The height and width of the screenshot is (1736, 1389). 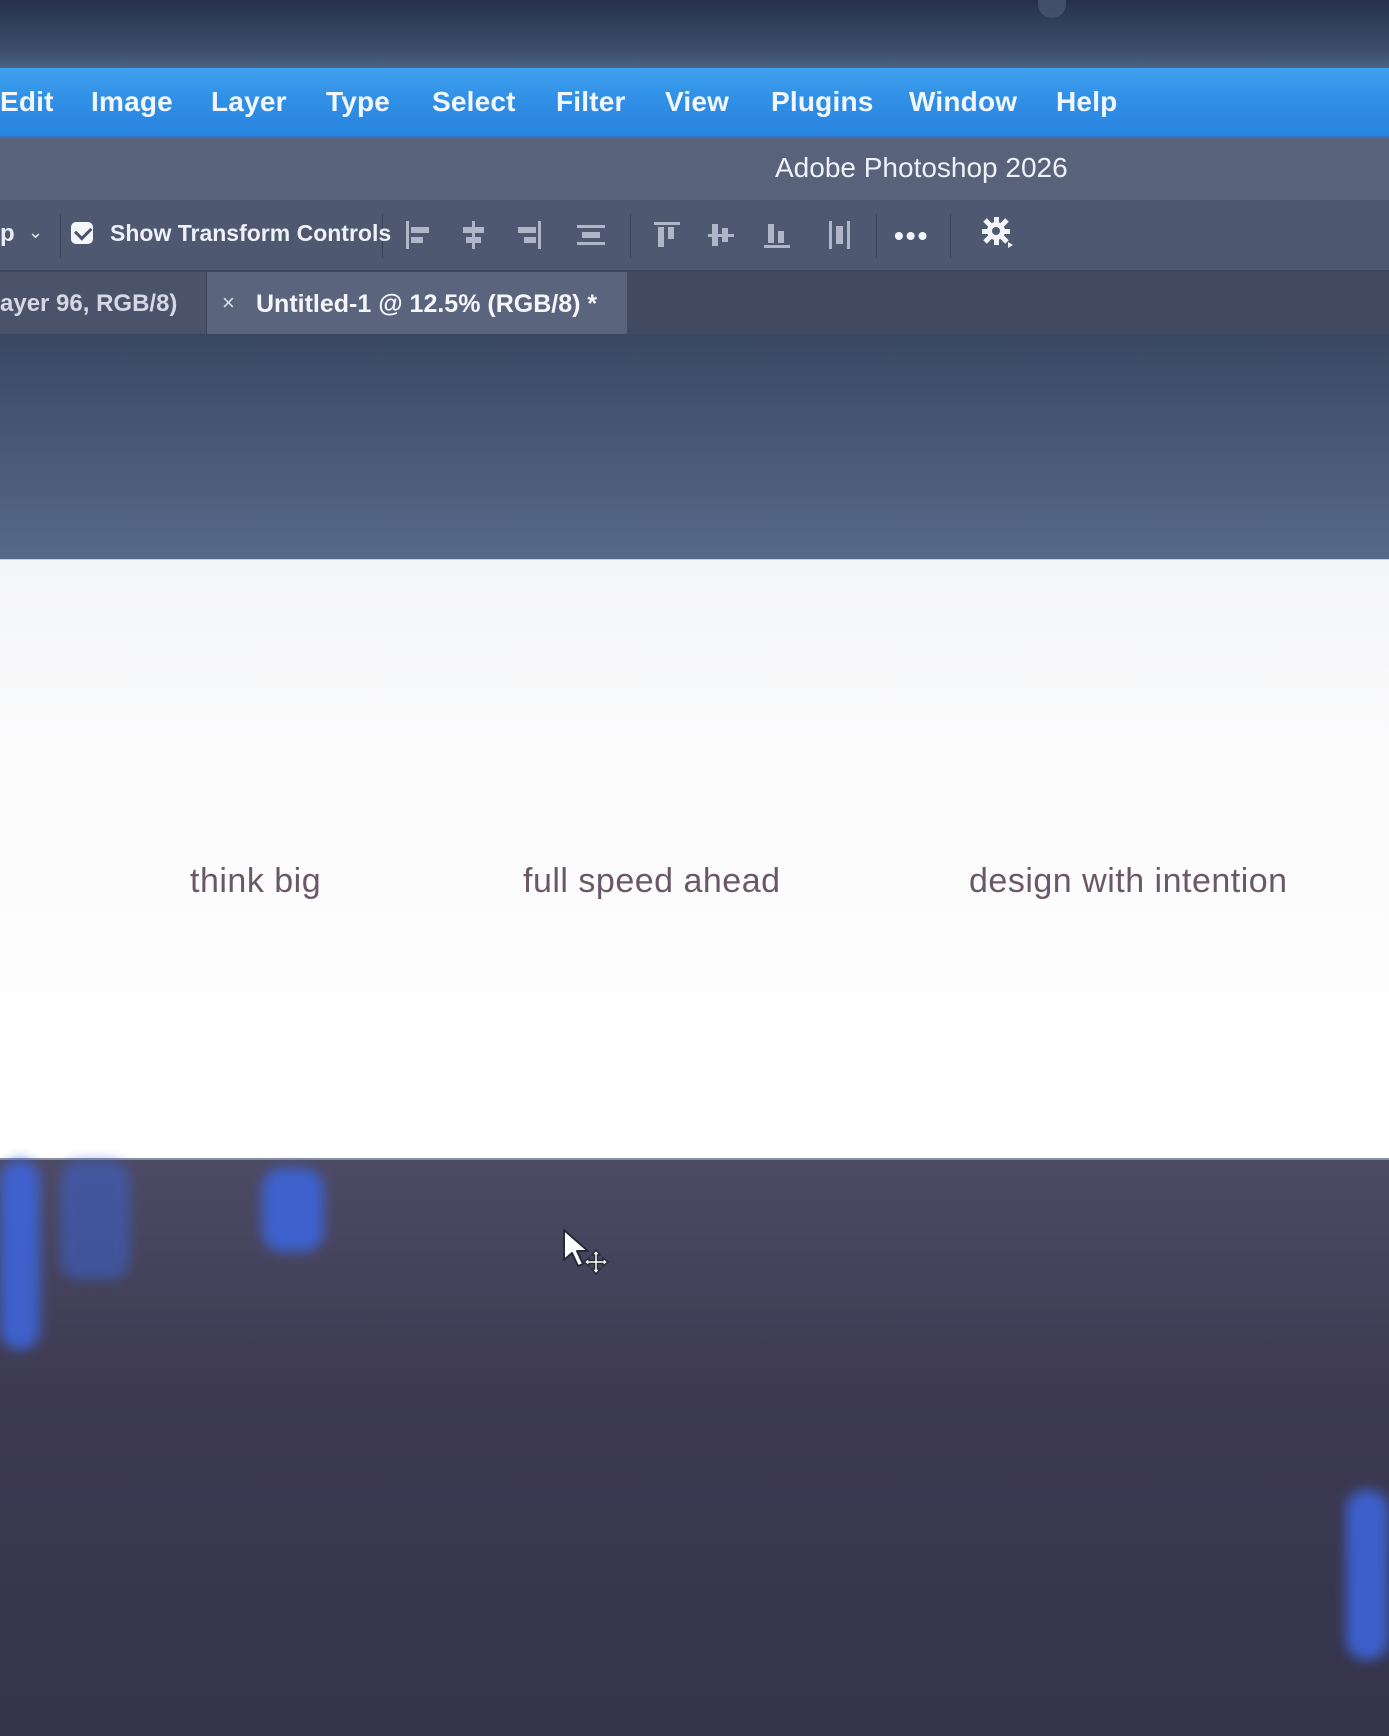 What do you see at coordinates (89, 303) in the screenshot?
I see `tab-layer-96-label: ayer 96, RGB/8)` at bounding box center [89, 303].